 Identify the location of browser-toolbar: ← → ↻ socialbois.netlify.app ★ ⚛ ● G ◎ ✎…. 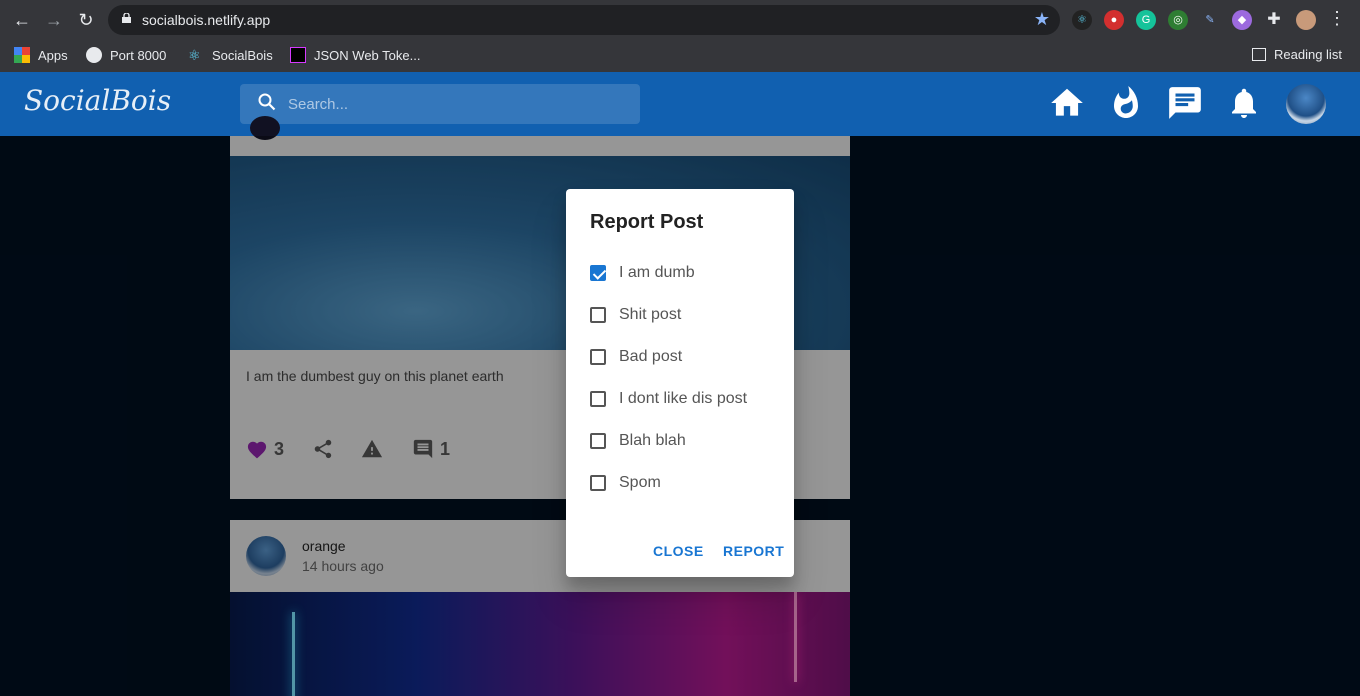
(680, 20).